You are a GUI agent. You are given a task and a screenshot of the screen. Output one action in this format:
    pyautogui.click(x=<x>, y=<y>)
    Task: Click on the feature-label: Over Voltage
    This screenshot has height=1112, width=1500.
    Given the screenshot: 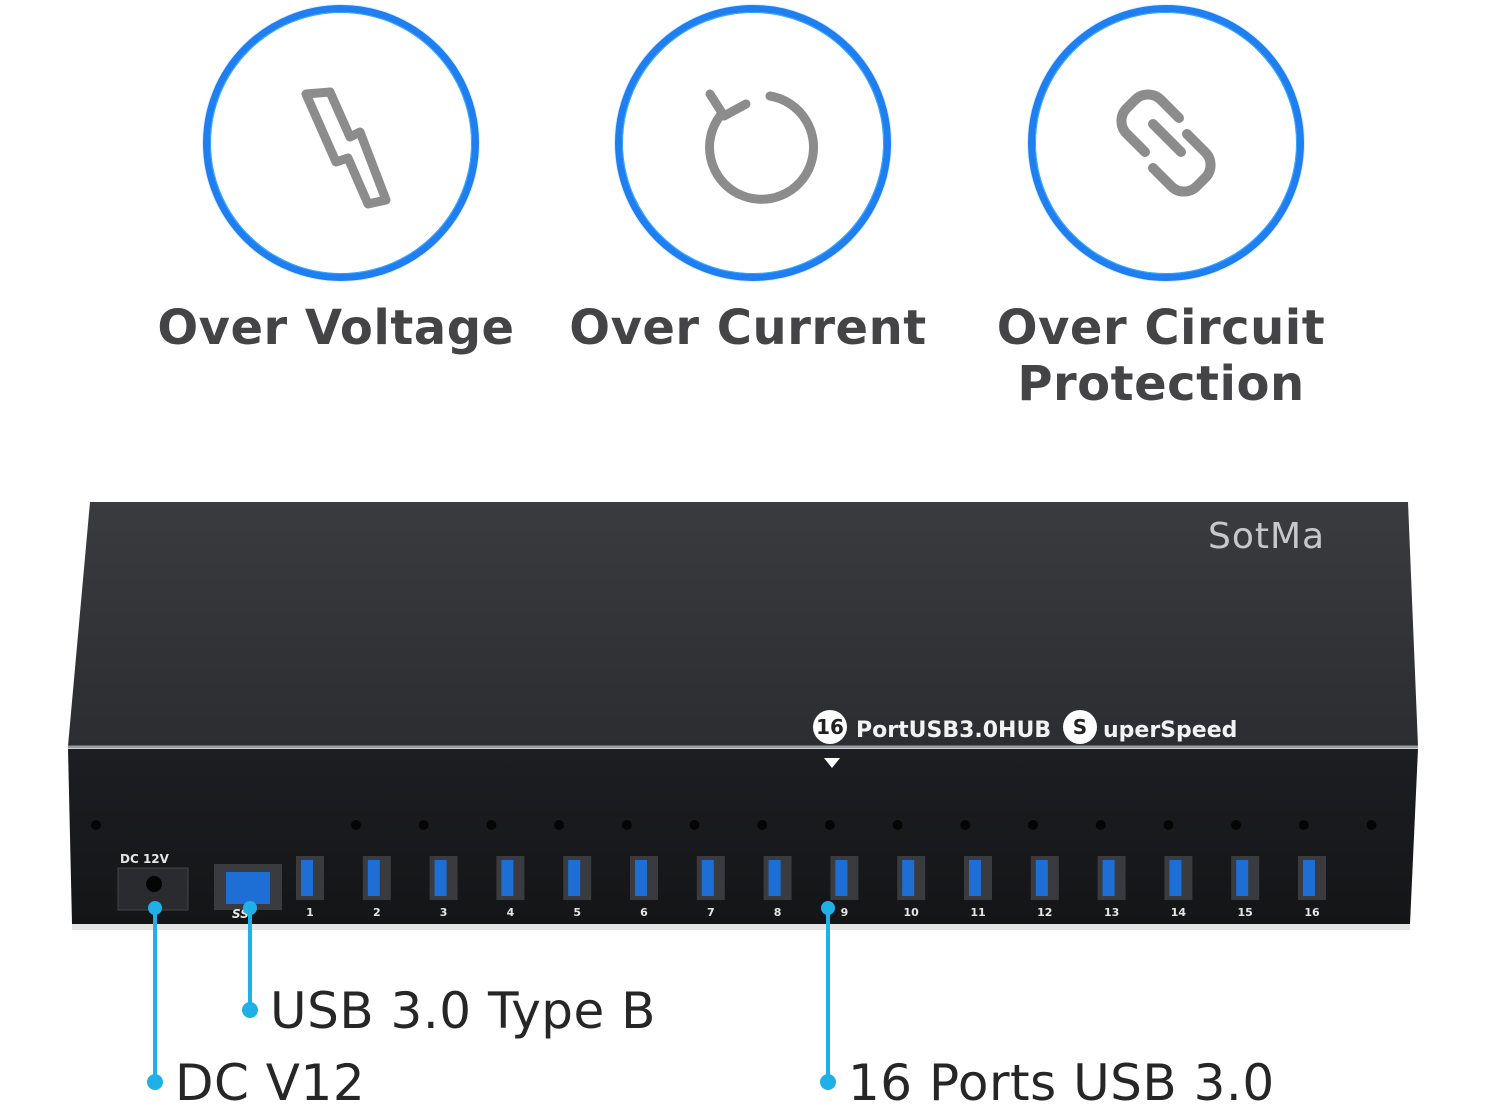 What is the action you would take?
    pyautogui.click(x=336, y=328)
    